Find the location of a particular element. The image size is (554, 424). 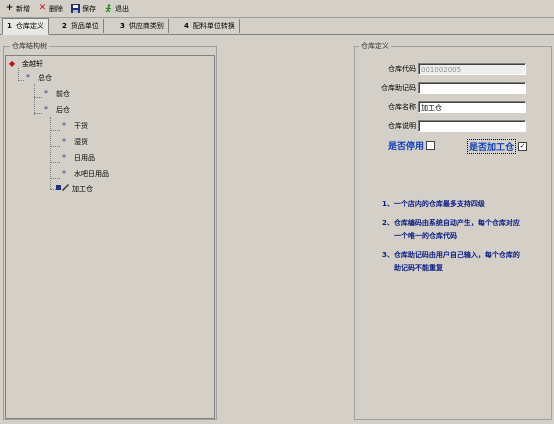

toolbar: + 新增 ✕ 删除 保存 退出 is located at coordinates (277, 9).